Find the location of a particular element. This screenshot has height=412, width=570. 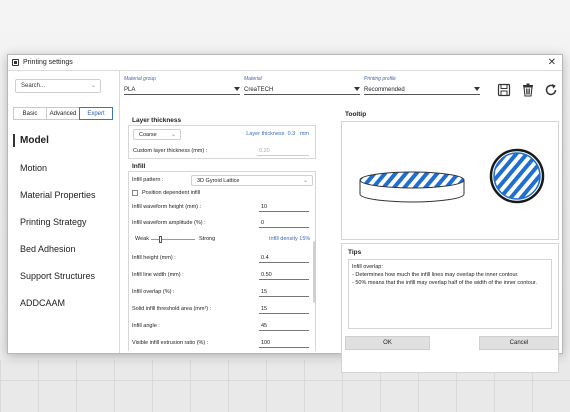

waveform-amplitude-input: 0 is located at coordinates (284, 223).